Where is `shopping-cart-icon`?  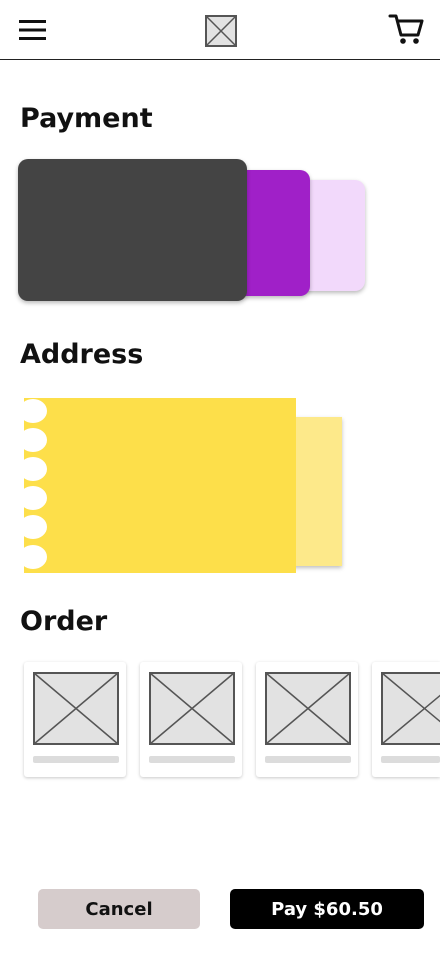 shopping-cart-icon is located at coordinates (406, 29).